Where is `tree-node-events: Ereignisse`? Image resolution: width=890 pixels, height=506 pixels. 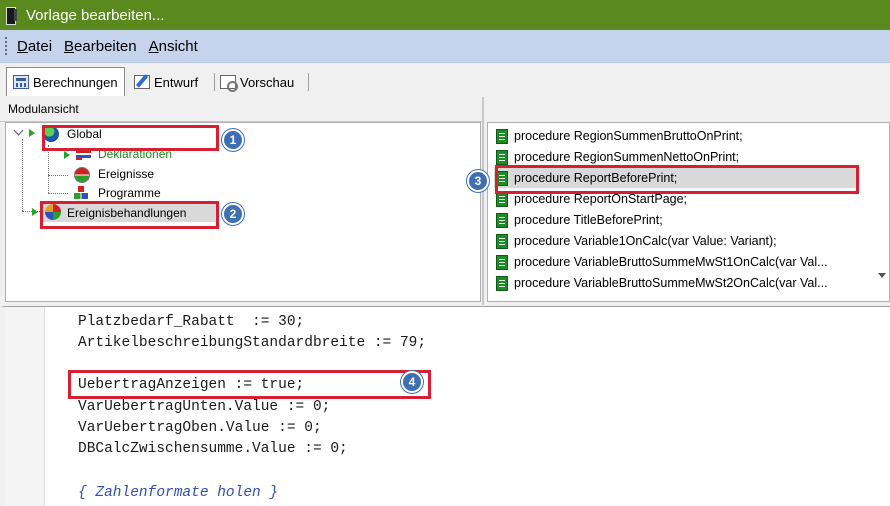
tree-node-events: Ereignisse is located at coordinates (126, 174).